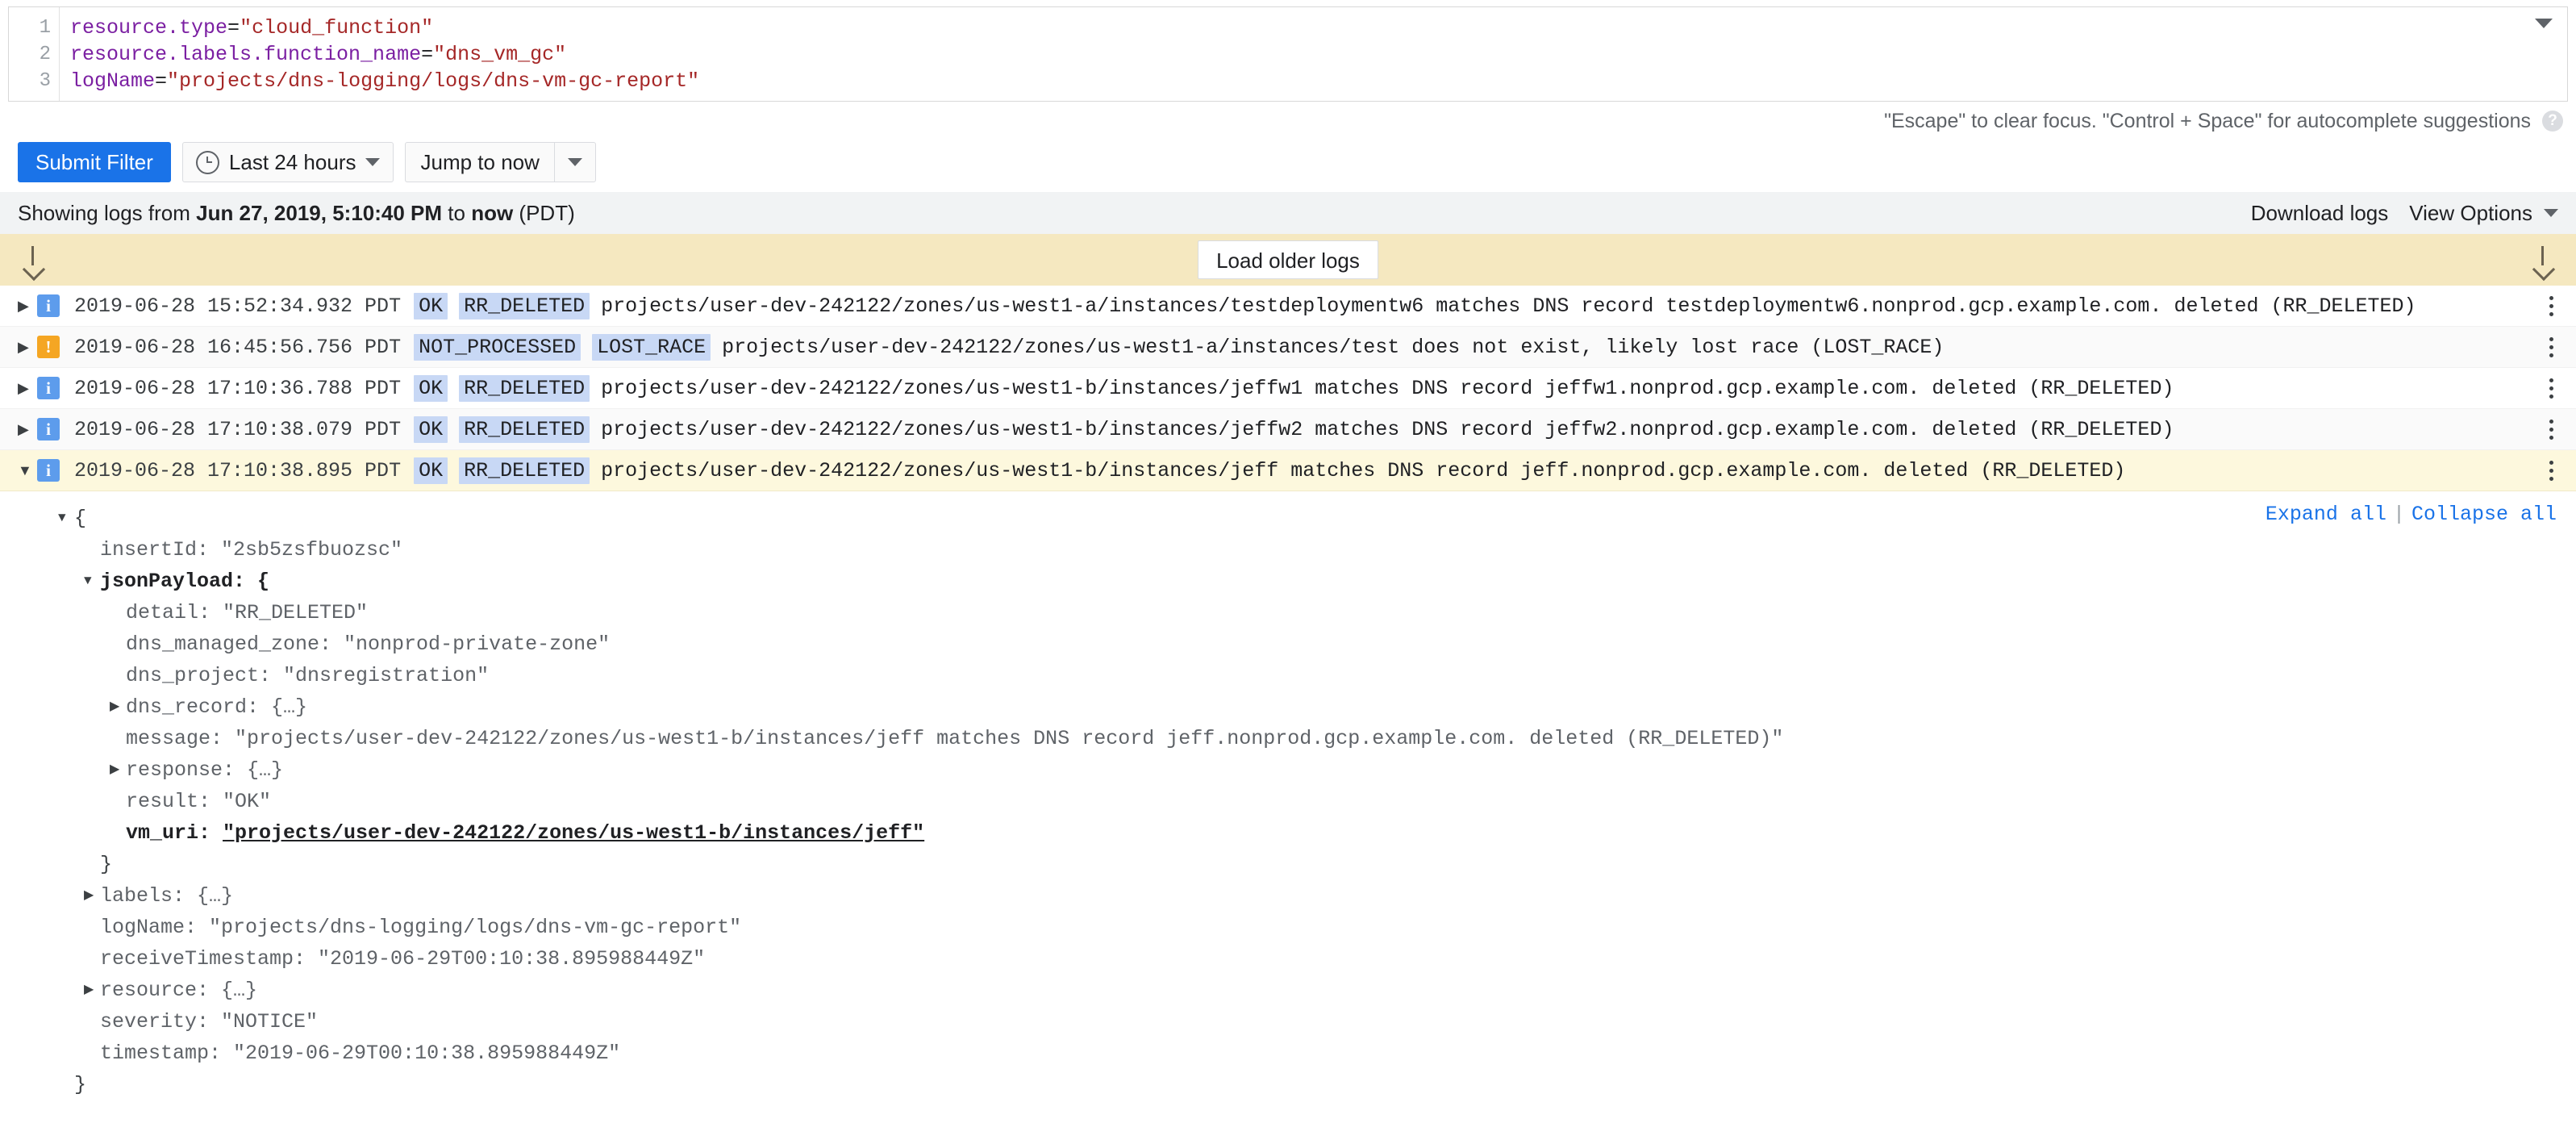  Describe the element at coordinates (106, 864) in the screenshot. I see `json-line-text: }` at that location.